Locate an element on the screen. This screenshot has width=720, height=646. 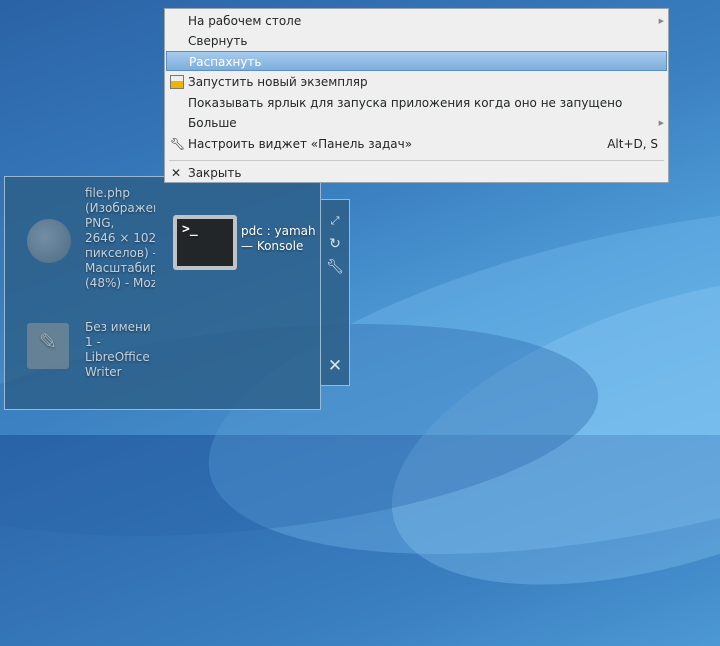
menu-item-label: На рабочем столе is located at coordinates (245, 21).